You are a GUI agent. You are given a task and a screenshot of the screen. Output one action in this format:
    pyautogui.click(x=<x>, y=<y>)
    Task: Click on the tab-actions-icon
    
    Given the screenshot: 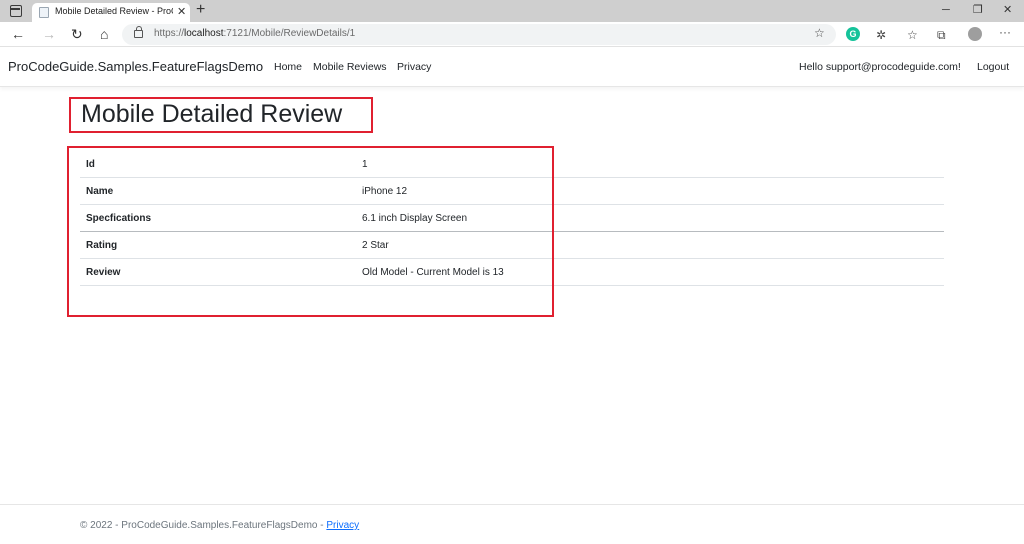 What is the action you would take?
    pyautogui.click(x=16, y=11)
    